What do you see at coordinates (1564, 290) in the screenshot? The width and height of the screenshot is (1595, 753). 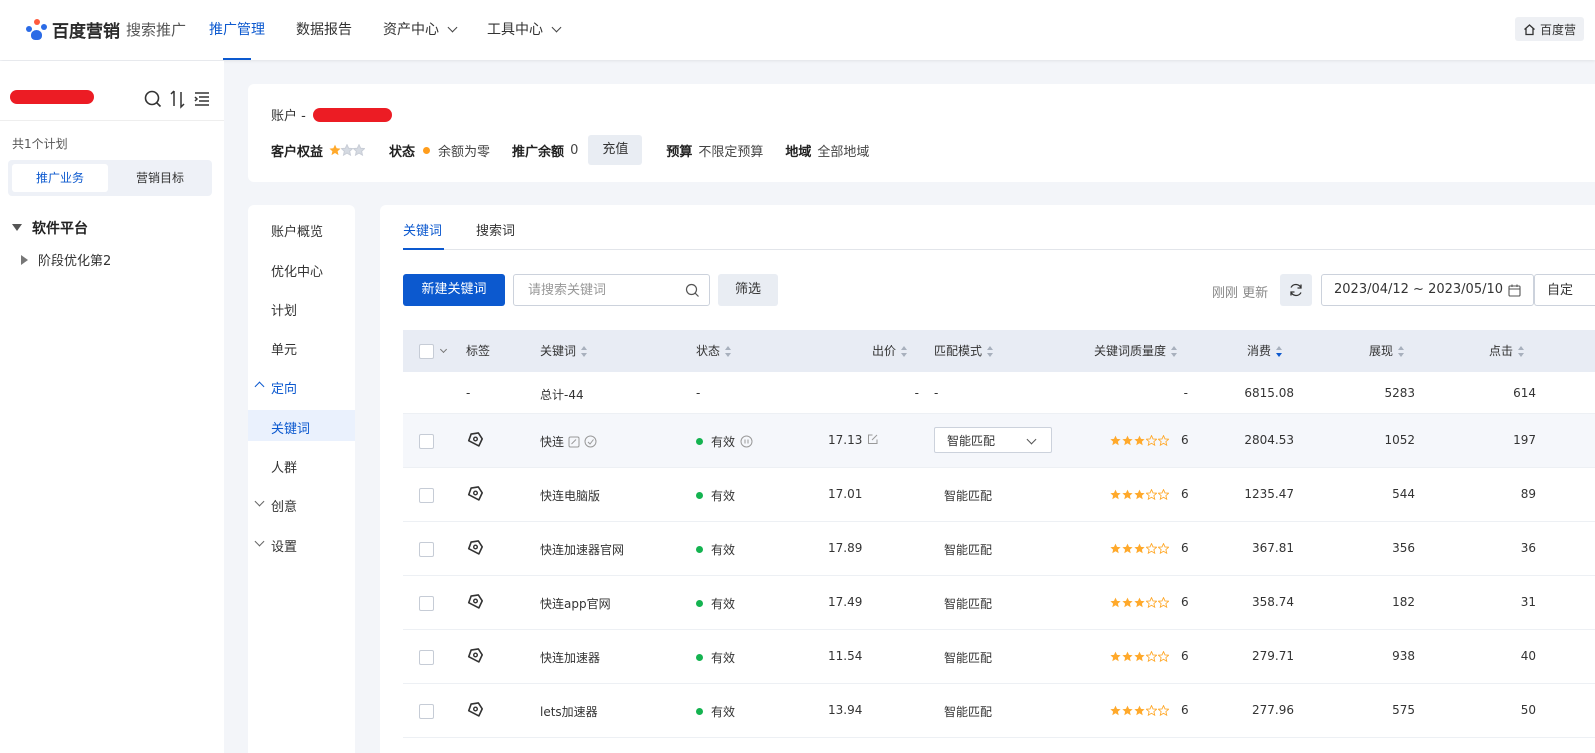 I see `custom-columns-button: 自定` at bounding box center [1564, 290].